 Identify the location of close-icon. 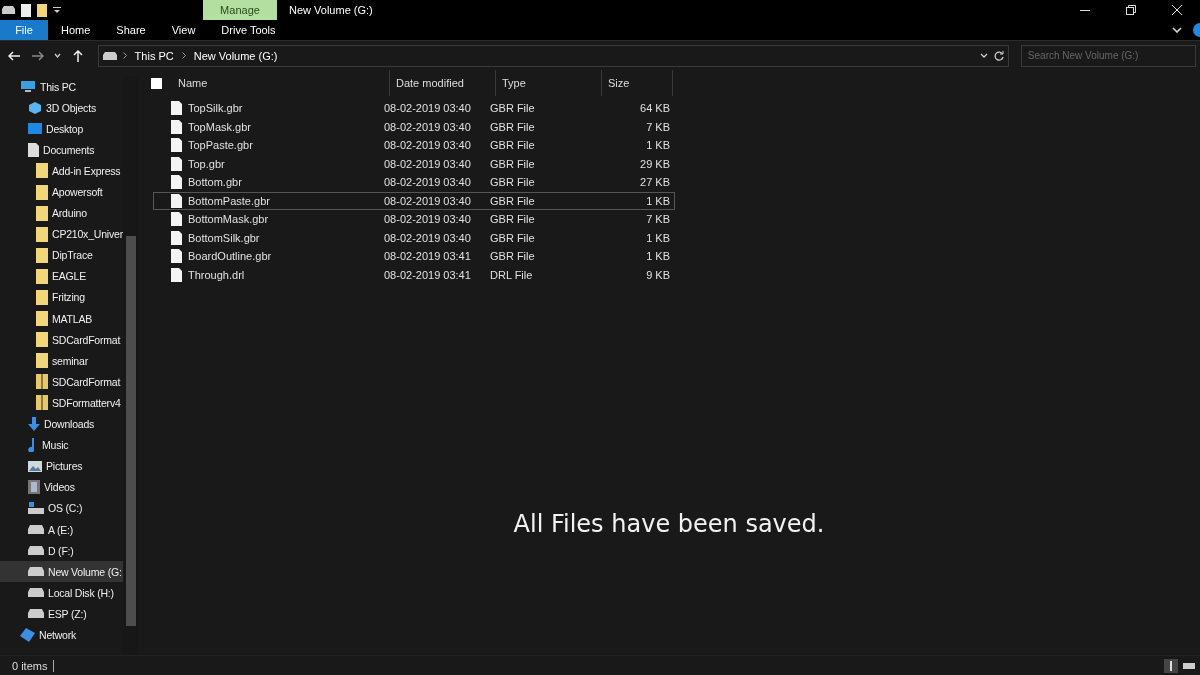
(1177, 10).